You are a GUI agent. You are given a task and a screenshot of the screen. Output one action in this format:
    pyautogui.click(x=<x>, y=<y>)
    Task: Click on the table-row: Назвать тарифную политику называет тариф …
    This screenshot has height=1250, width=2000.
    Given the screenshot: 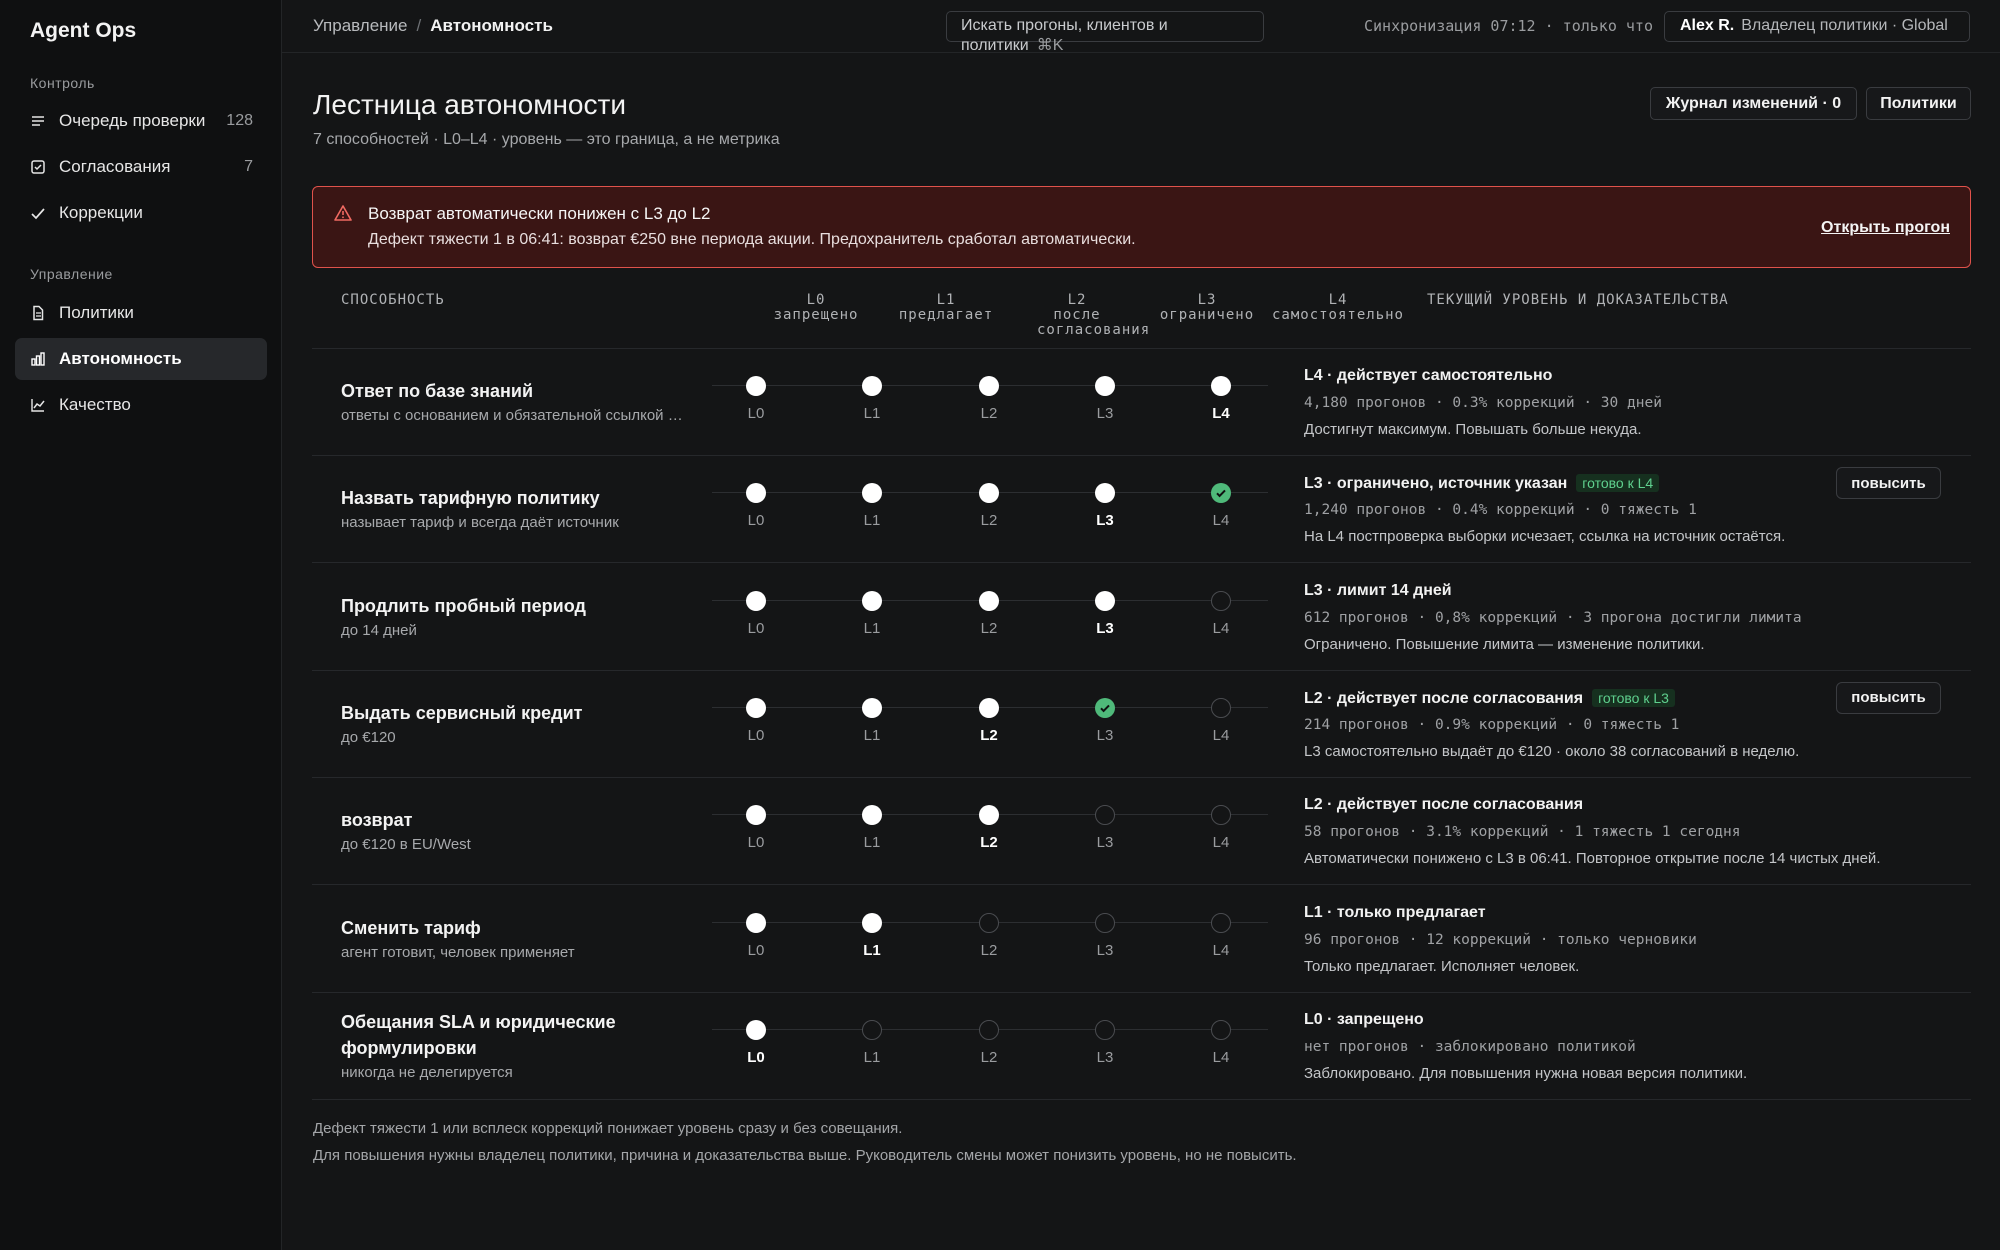 What is the action you would take?
    pyautogui.click(x=1141, y=510)
    